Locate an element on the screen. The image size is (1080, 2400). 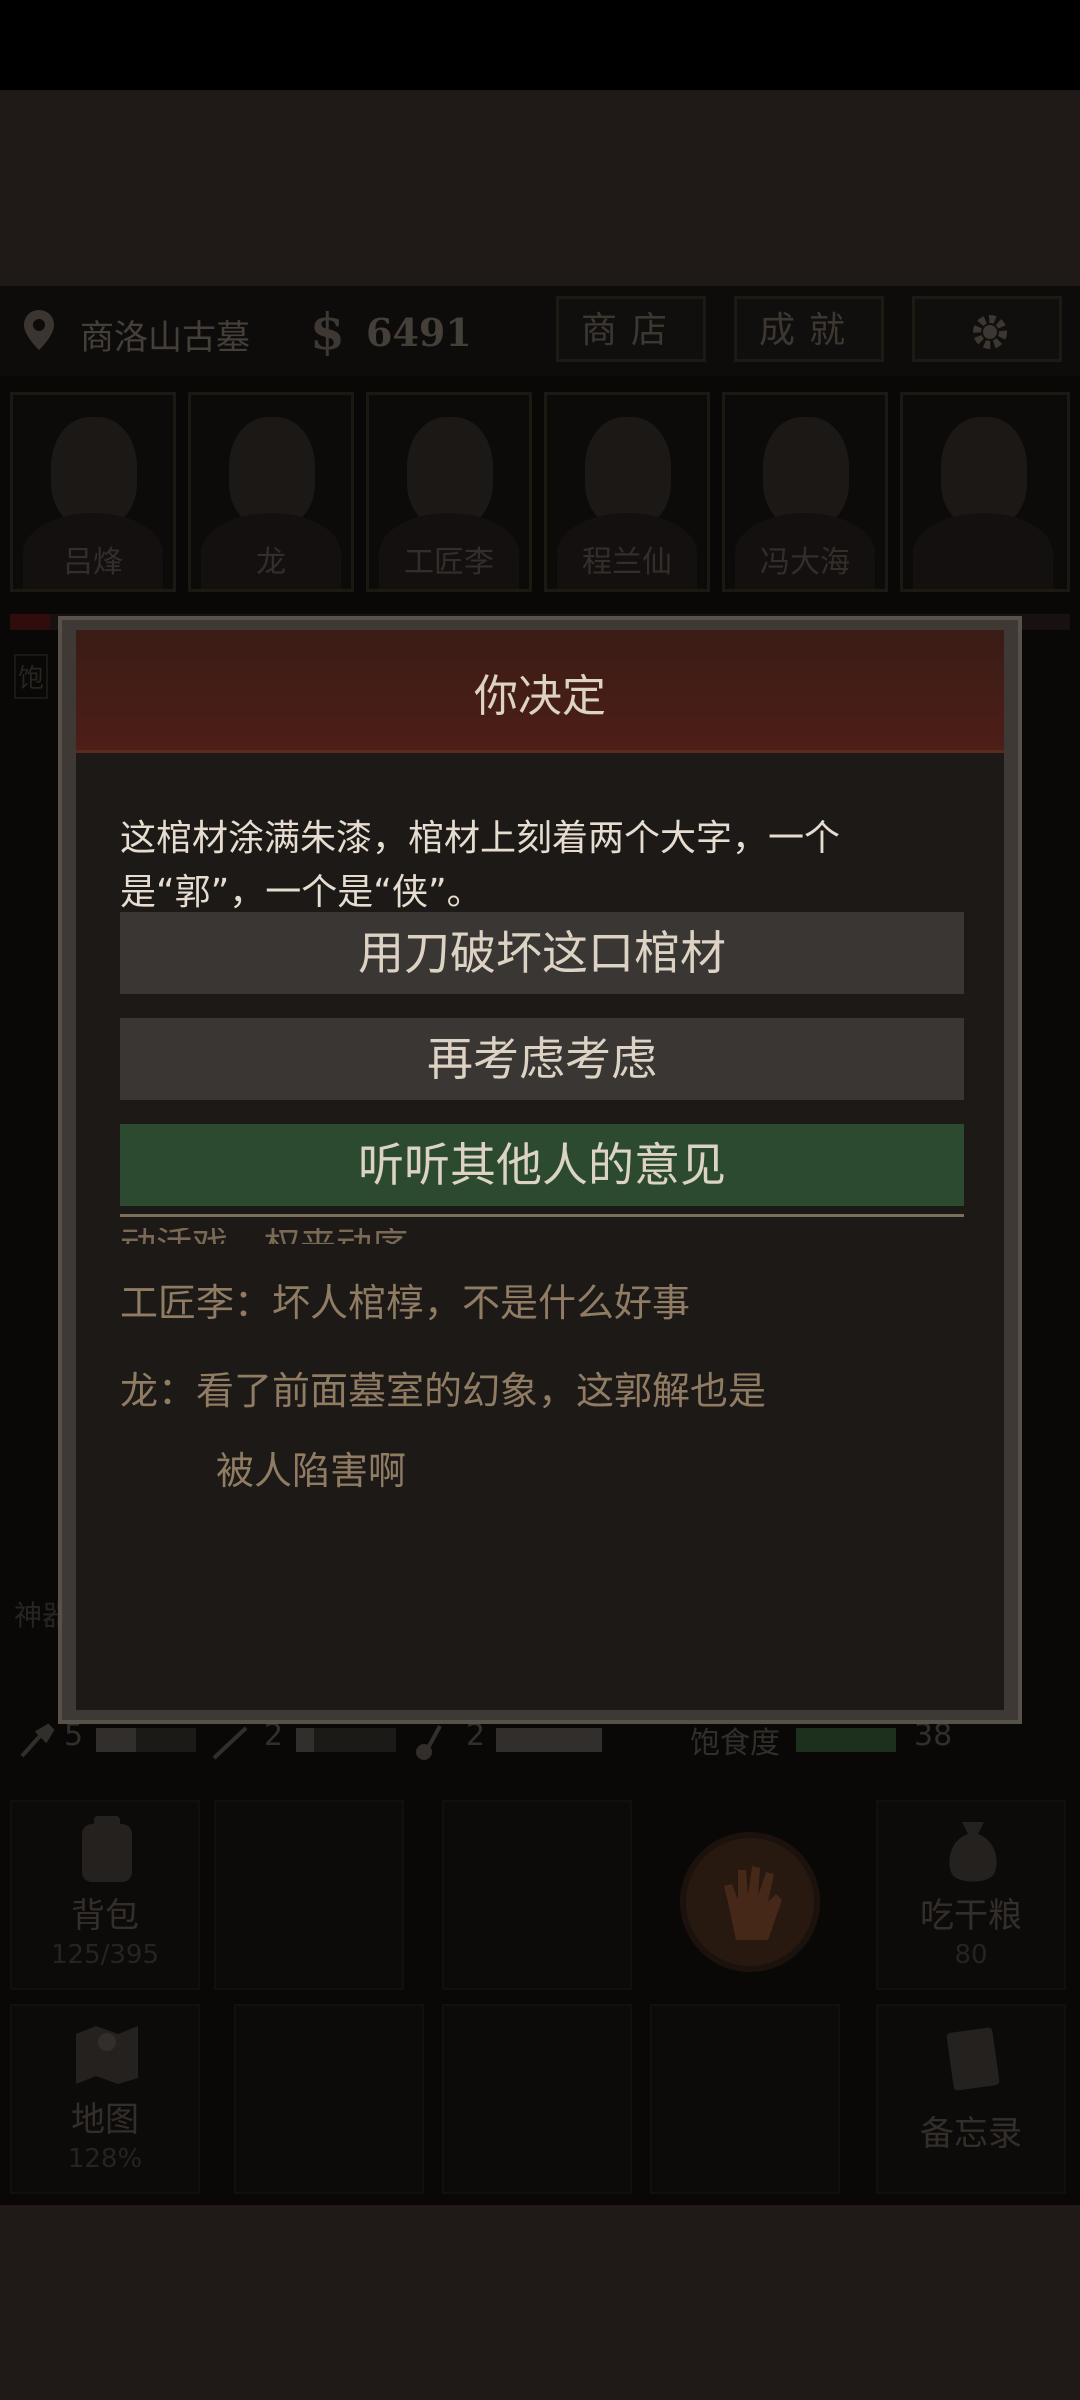
log-cutoff-line: 动活戏，权来动序 is located at coordinates (542, 1236).